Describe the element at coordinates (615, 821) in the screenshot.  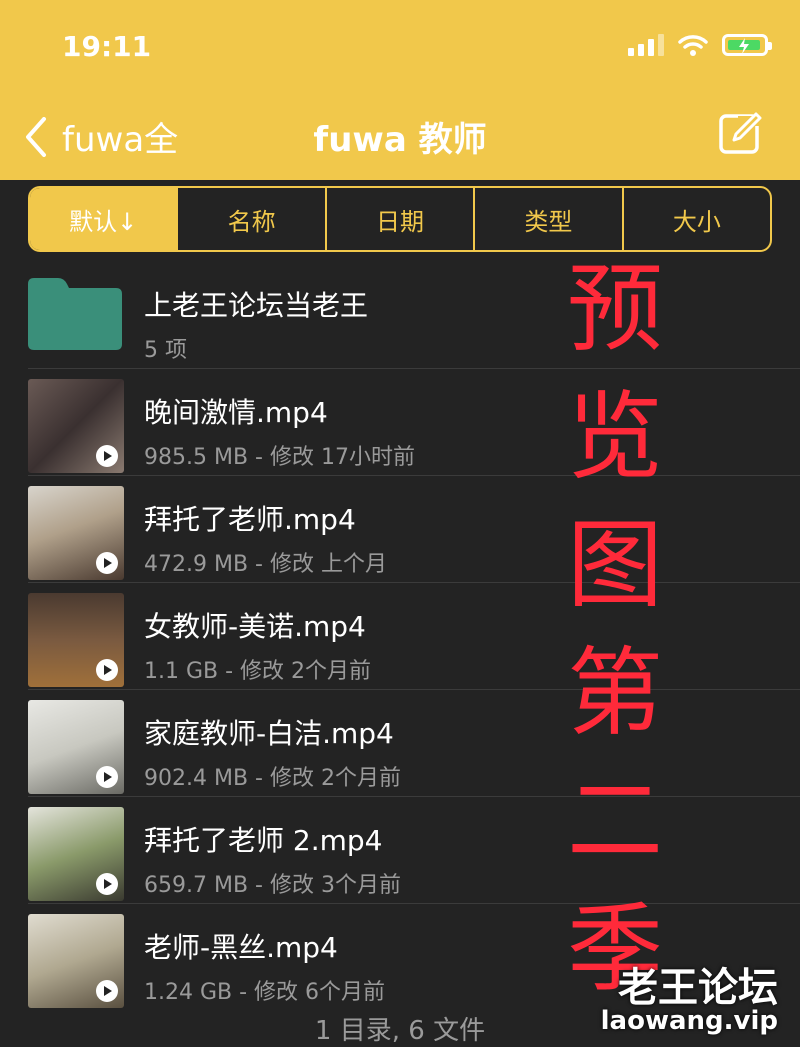
I see `overlay-char: 二` at that location.